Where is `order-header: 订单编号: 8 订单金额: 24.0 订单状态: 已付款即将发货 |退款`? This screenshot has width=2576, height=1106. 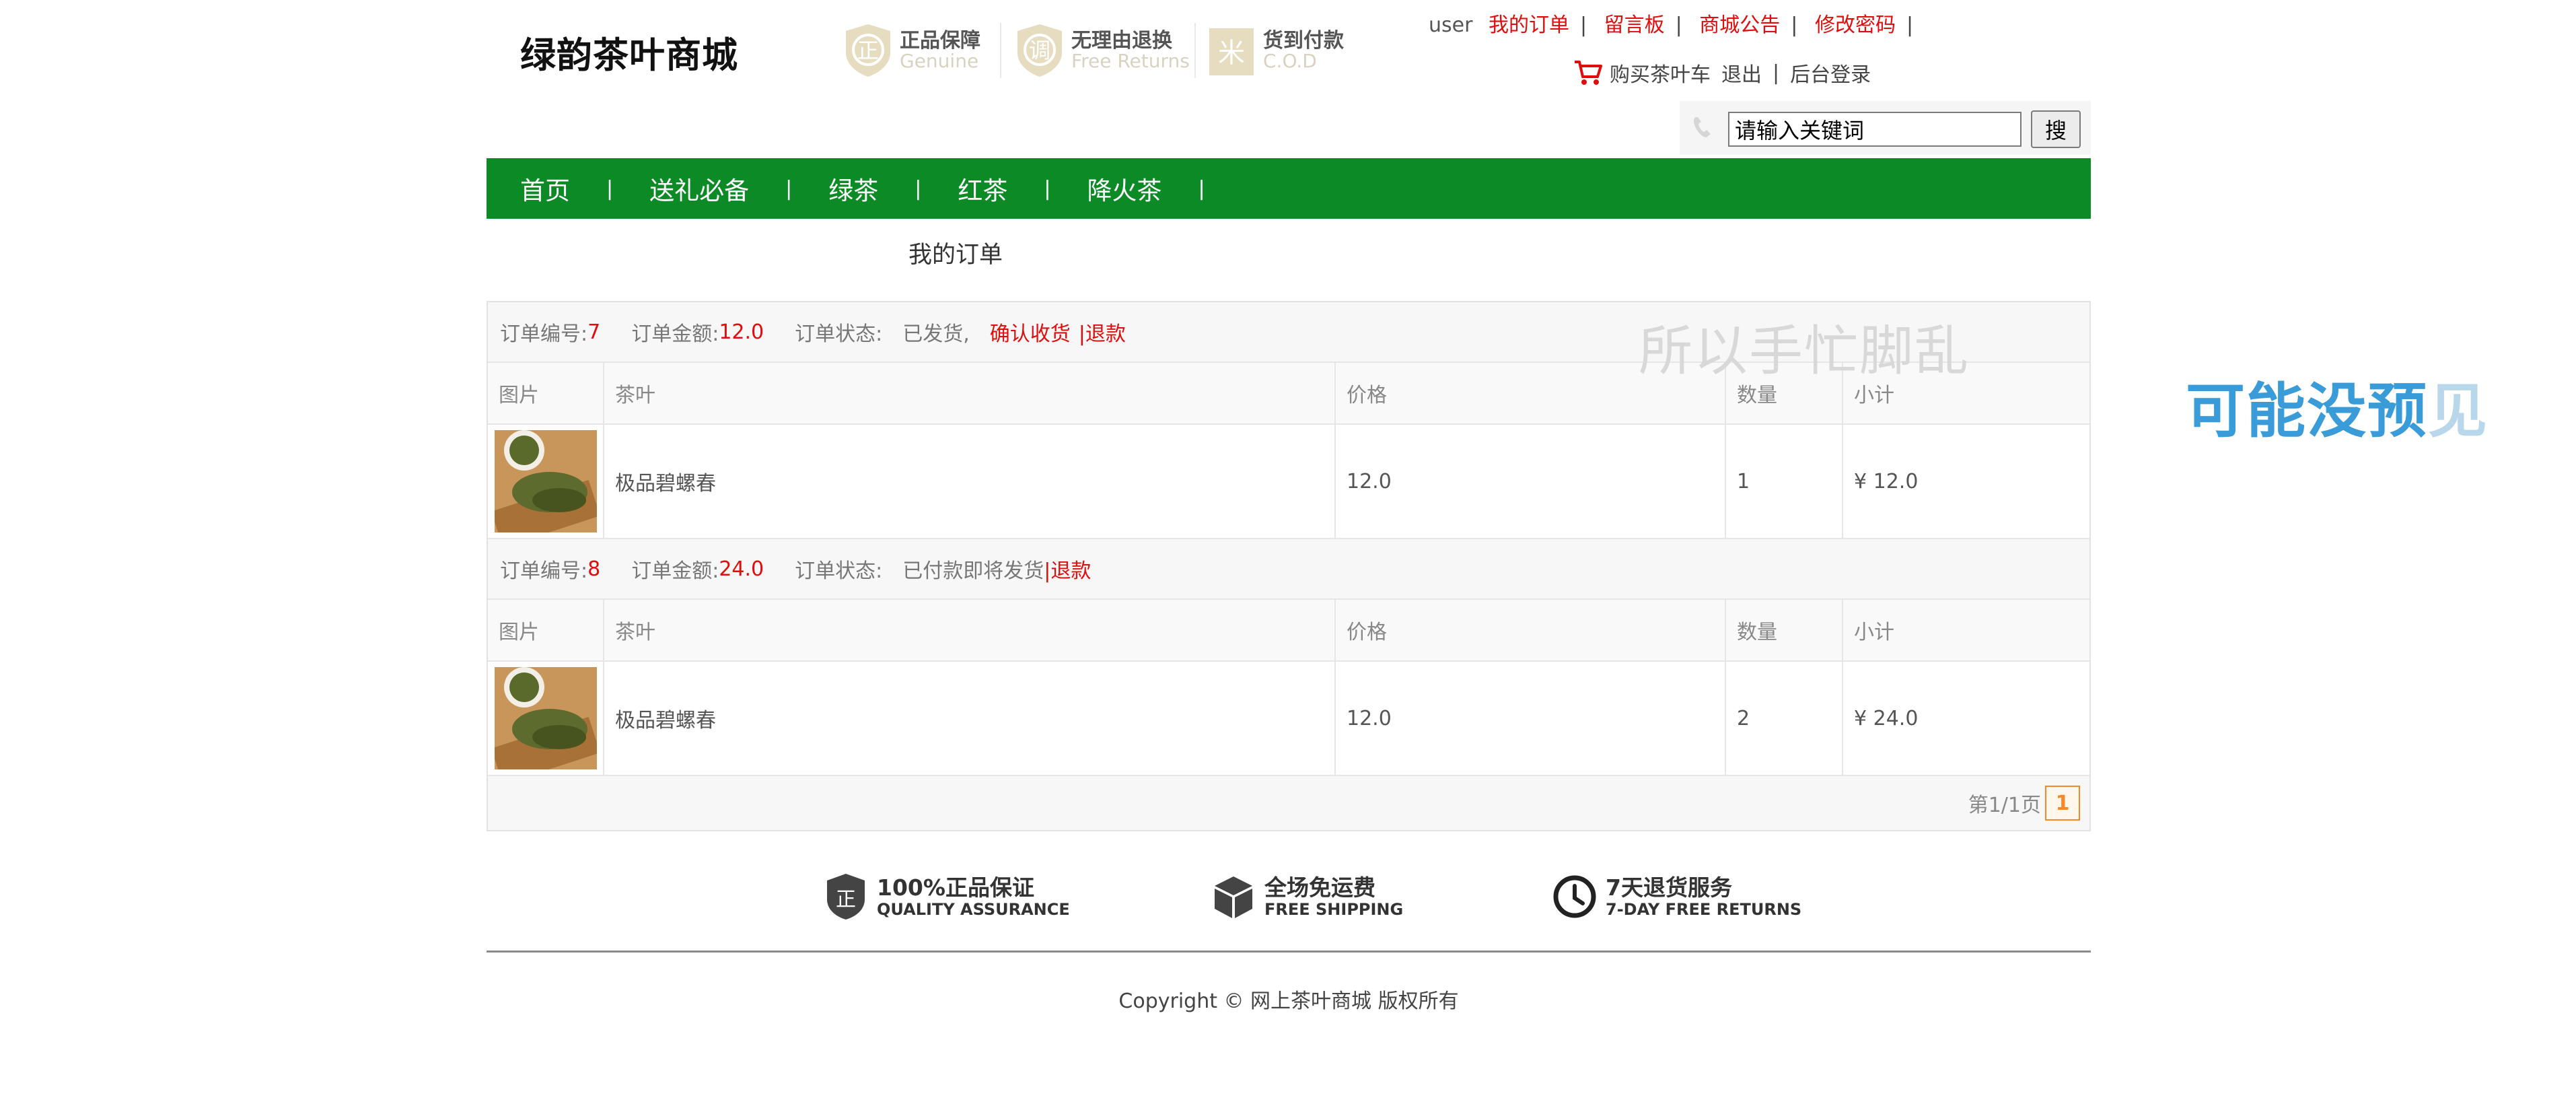
order-header: 订单编号: 8 订单金额: 24.0 订单状态: 已付款即将发货 |退款 is located at coordinates (1288, 569).